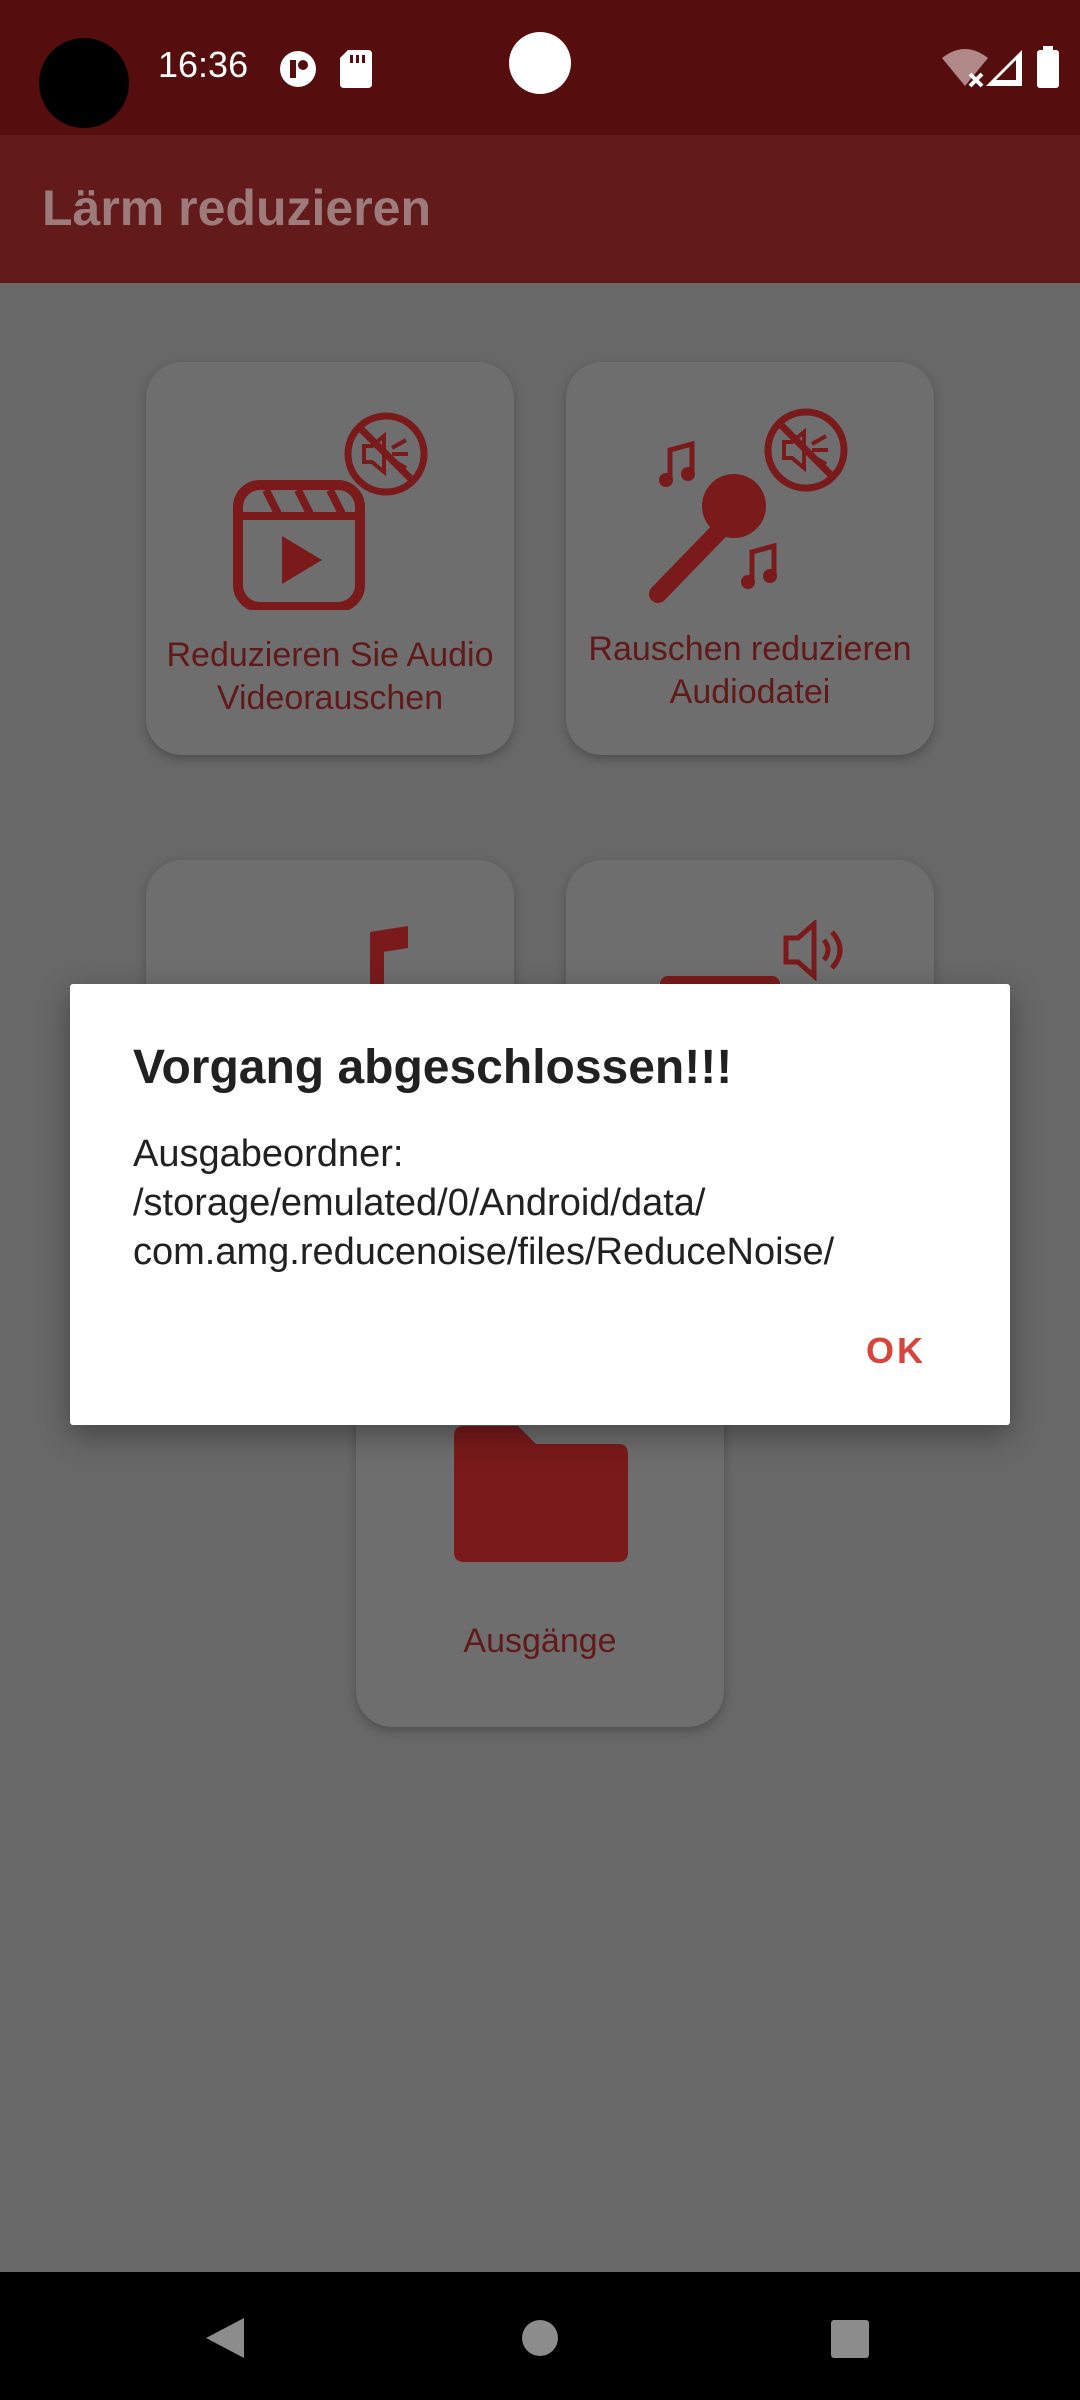 This screenshot has width=1080, height=2400. What do you see at coordinates (748, 505) in the screenshot?
I see `microphone-mute-icon` at bounding box center [748, 505].